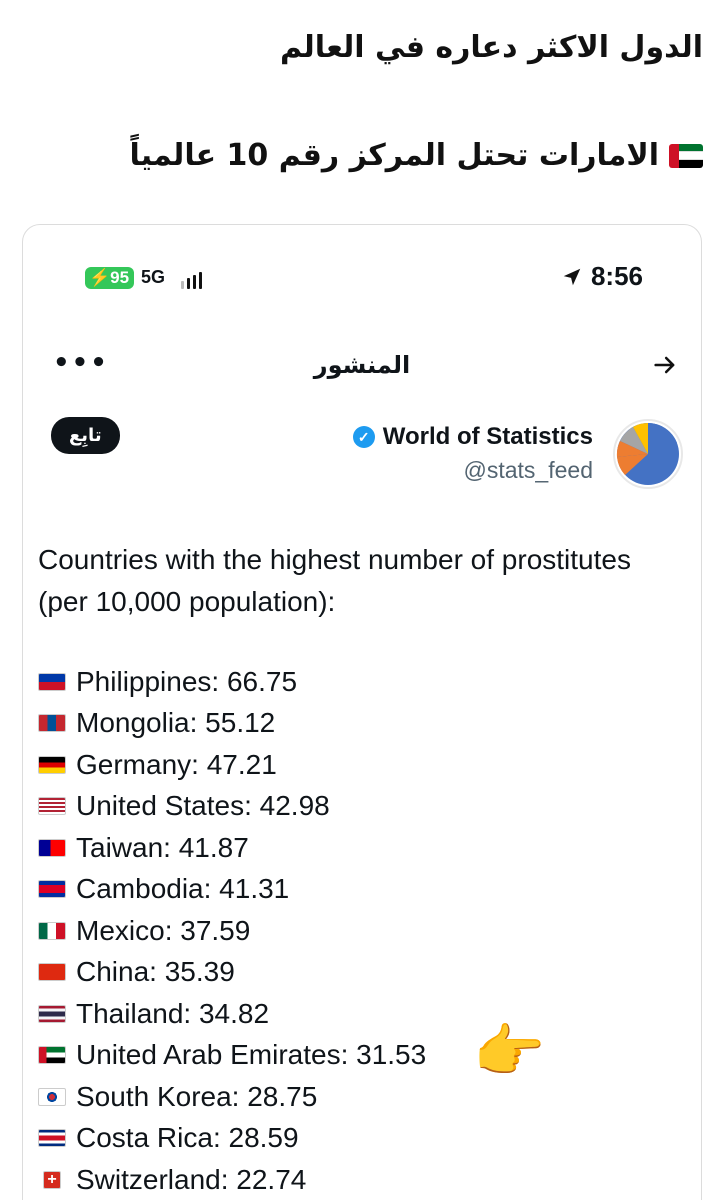  I want to click on avatar, so click(648, 454).